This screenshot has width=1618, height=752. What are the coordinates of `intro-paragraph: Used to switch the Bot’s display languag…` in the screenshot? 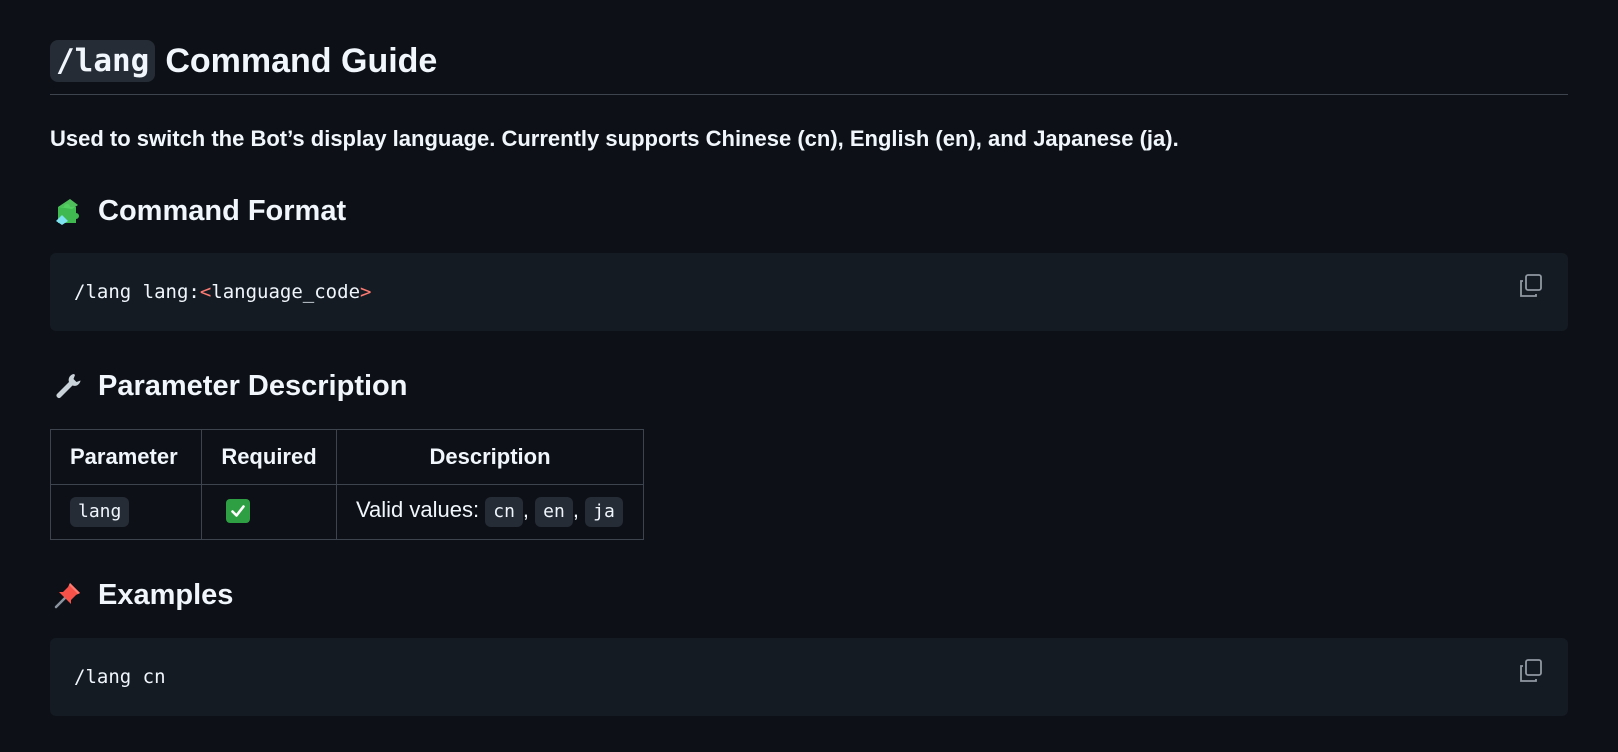 It's located at (614, 138).